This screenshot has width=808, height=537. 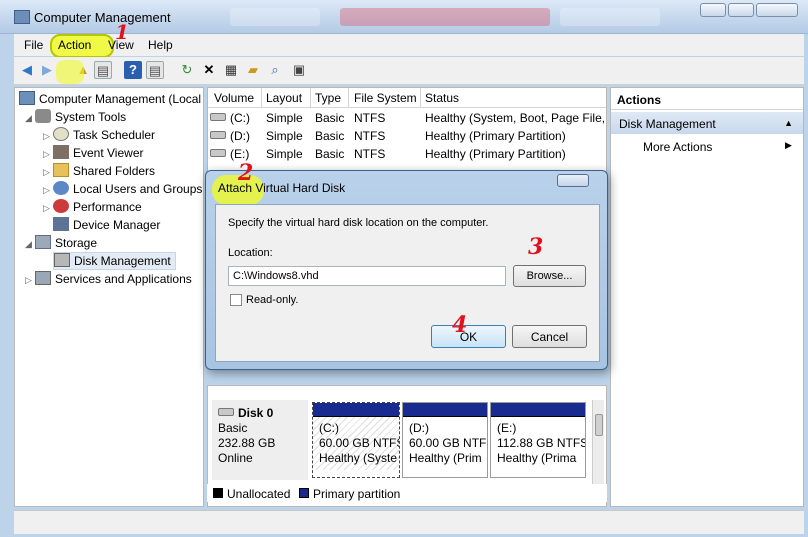 What do you see at coordinates (246, 173) in the screenshot?
I see `annotation-step-2: 2` at bounding box center [246, 173].